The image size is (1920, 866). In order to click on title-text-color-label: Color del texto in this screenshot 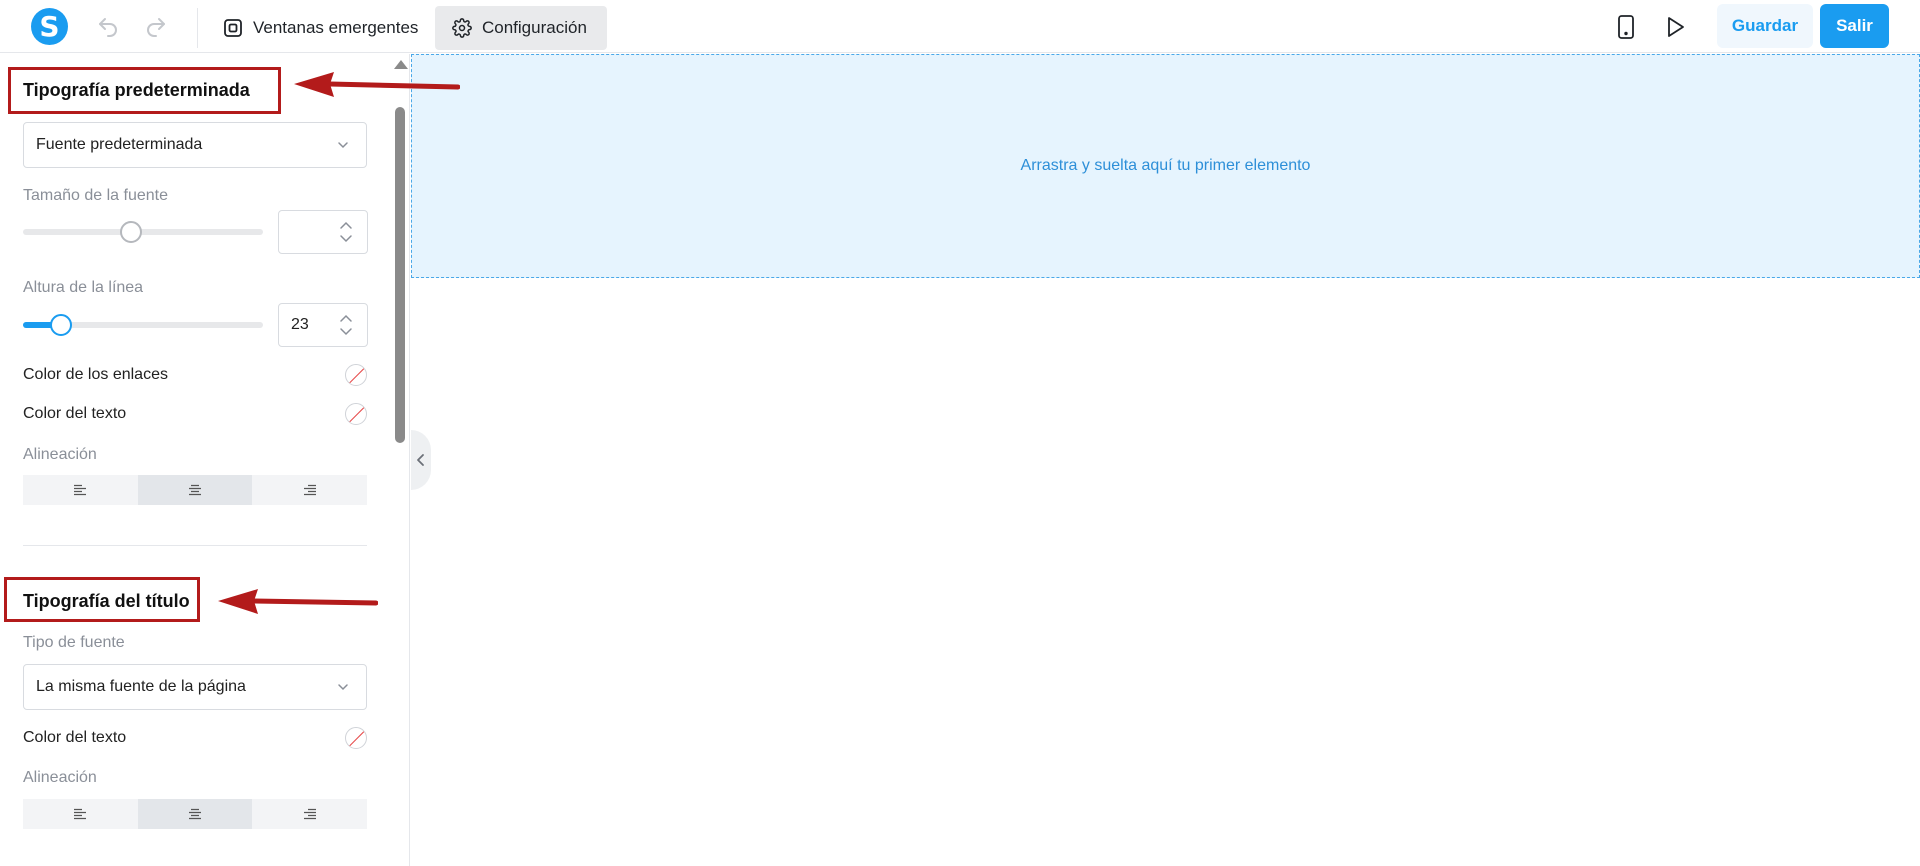, I will do `click(75, 737)`.